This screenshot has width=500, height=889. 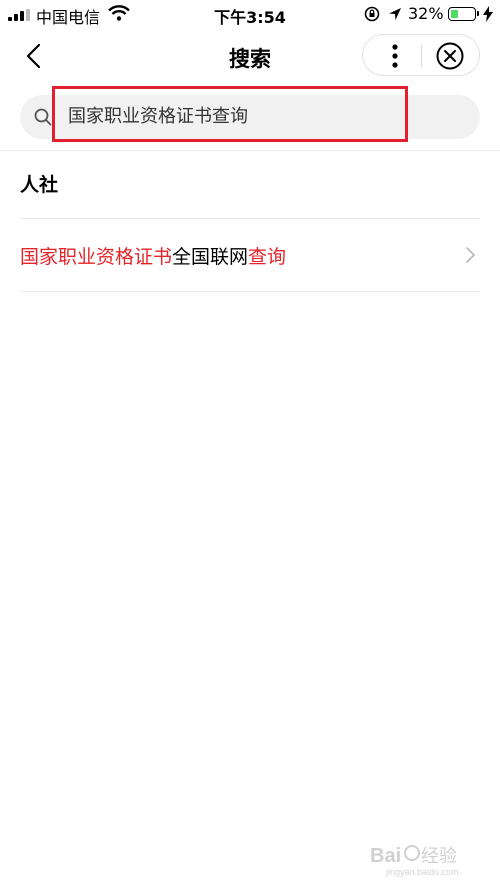 I want to click on annotation-box, so click(x=230, y=114).